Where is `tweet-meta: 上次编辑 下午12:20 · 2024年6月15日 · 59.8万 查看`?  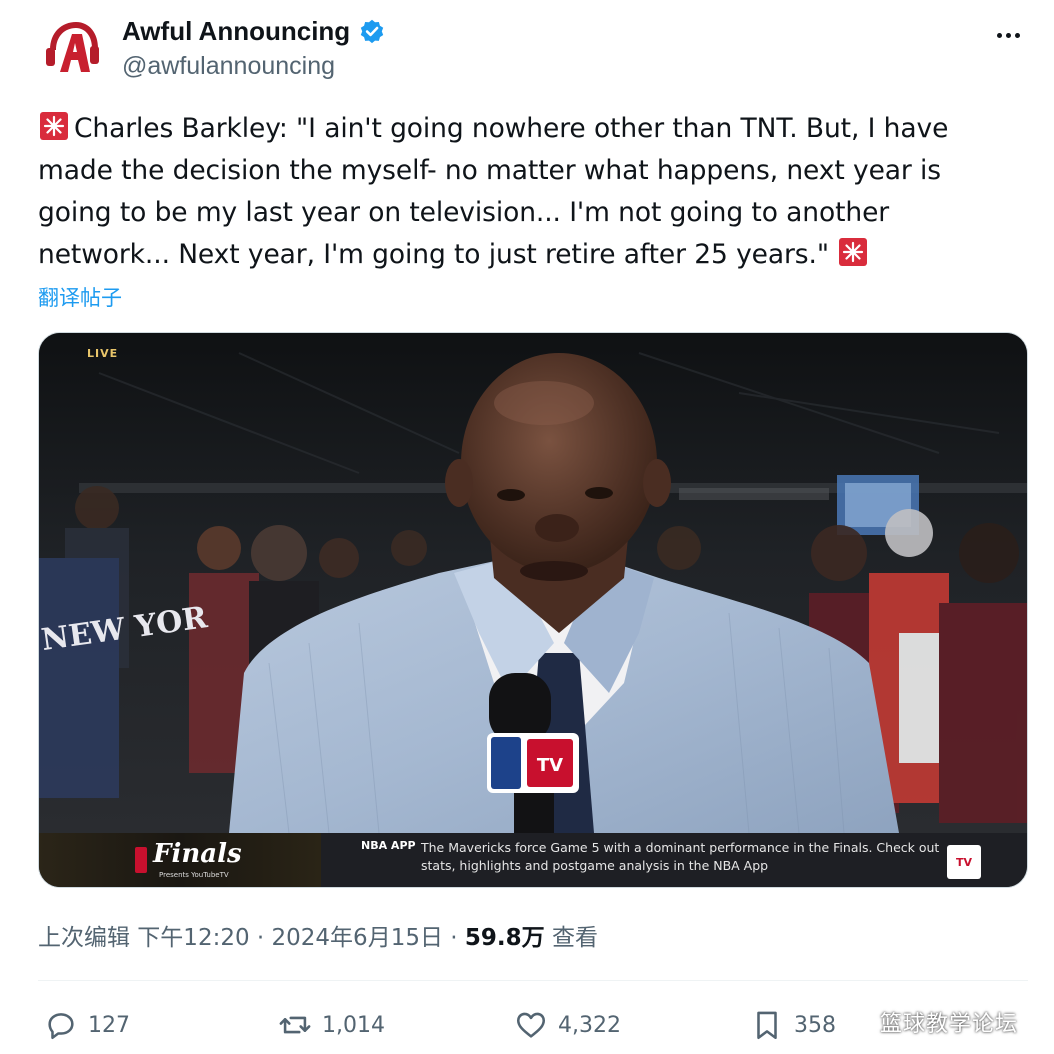 tweet-meta: 上次编辑 下午12:20 · 2024年6月15日 · 59.8万 查看 is located at coordinates (318, 935).